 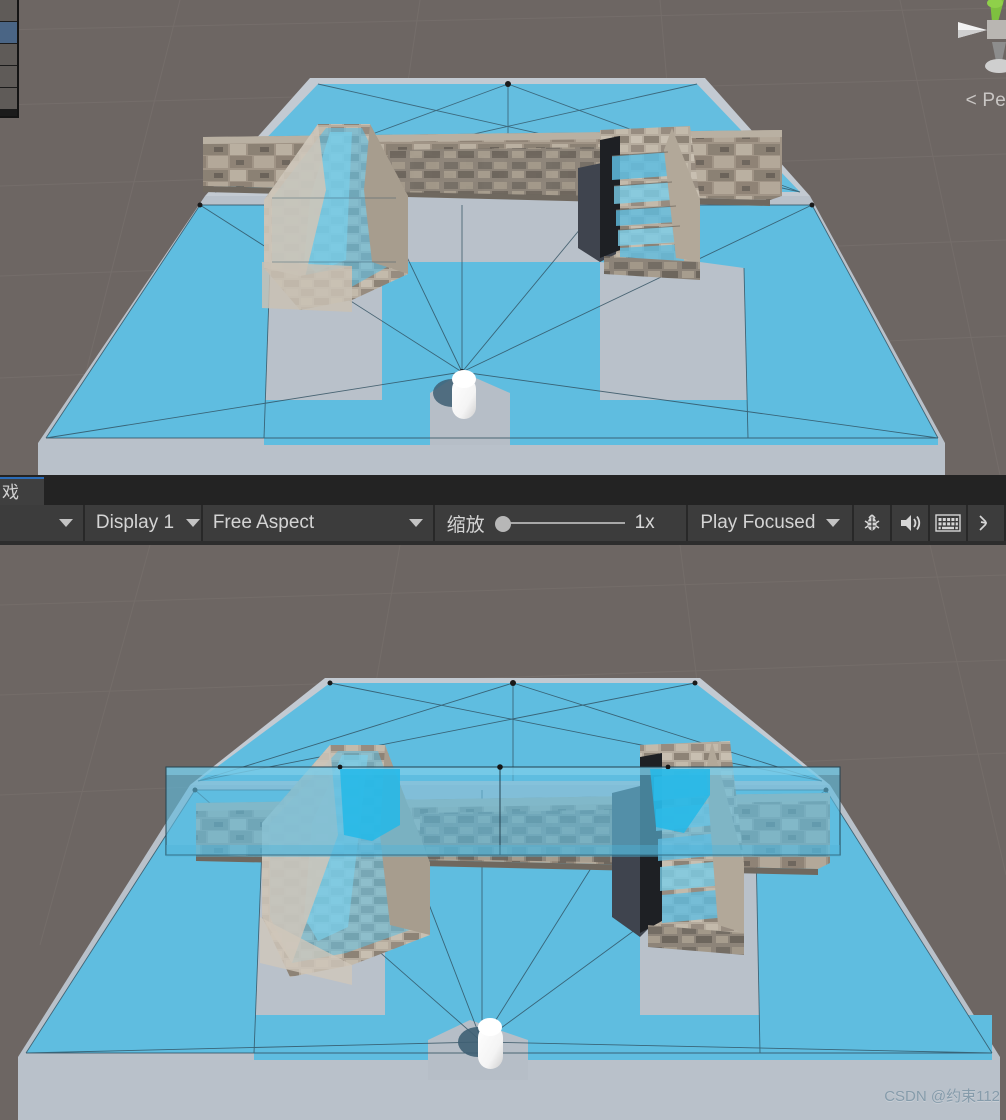 I want to click on play-mode-dropdown: Play Focused, so click(x=771, y=523).